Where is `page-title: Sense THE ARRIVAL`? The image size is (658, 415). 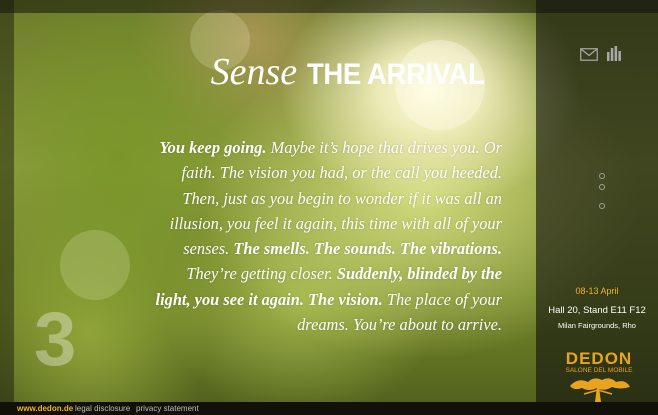
page-title: Sense THE ARRIVAL is located at coordinates (355, 72).